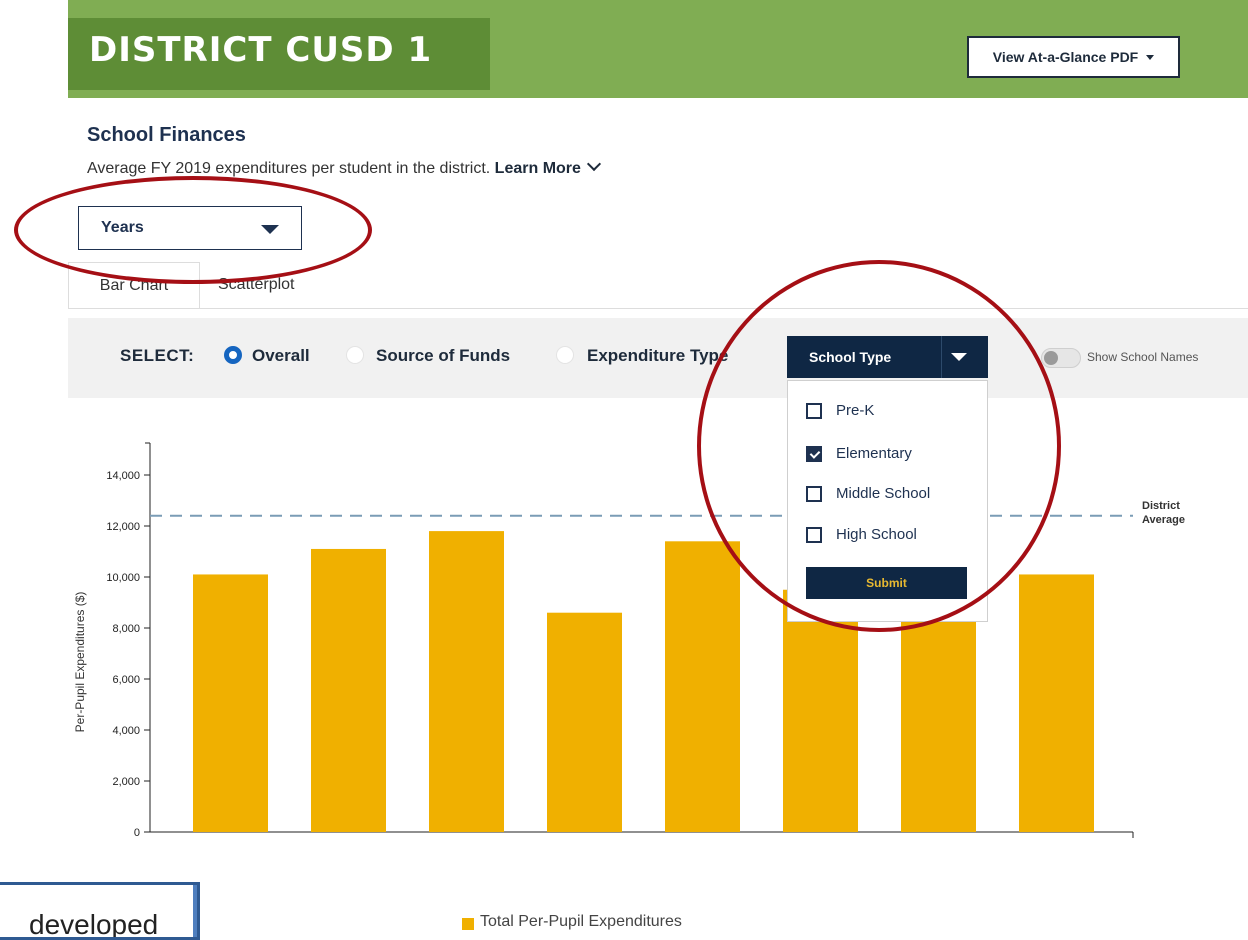  I want to click on radio-expenditure-type-label: Expenditure Type, so click(657, 356).